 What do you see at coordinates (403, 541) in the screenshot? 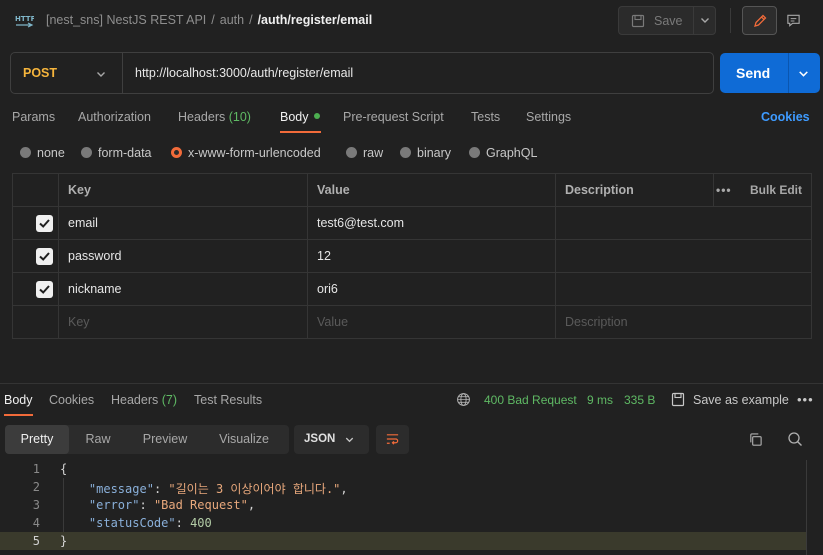
I see `code-line-active: 5 }` at bounding box center [403, 541].